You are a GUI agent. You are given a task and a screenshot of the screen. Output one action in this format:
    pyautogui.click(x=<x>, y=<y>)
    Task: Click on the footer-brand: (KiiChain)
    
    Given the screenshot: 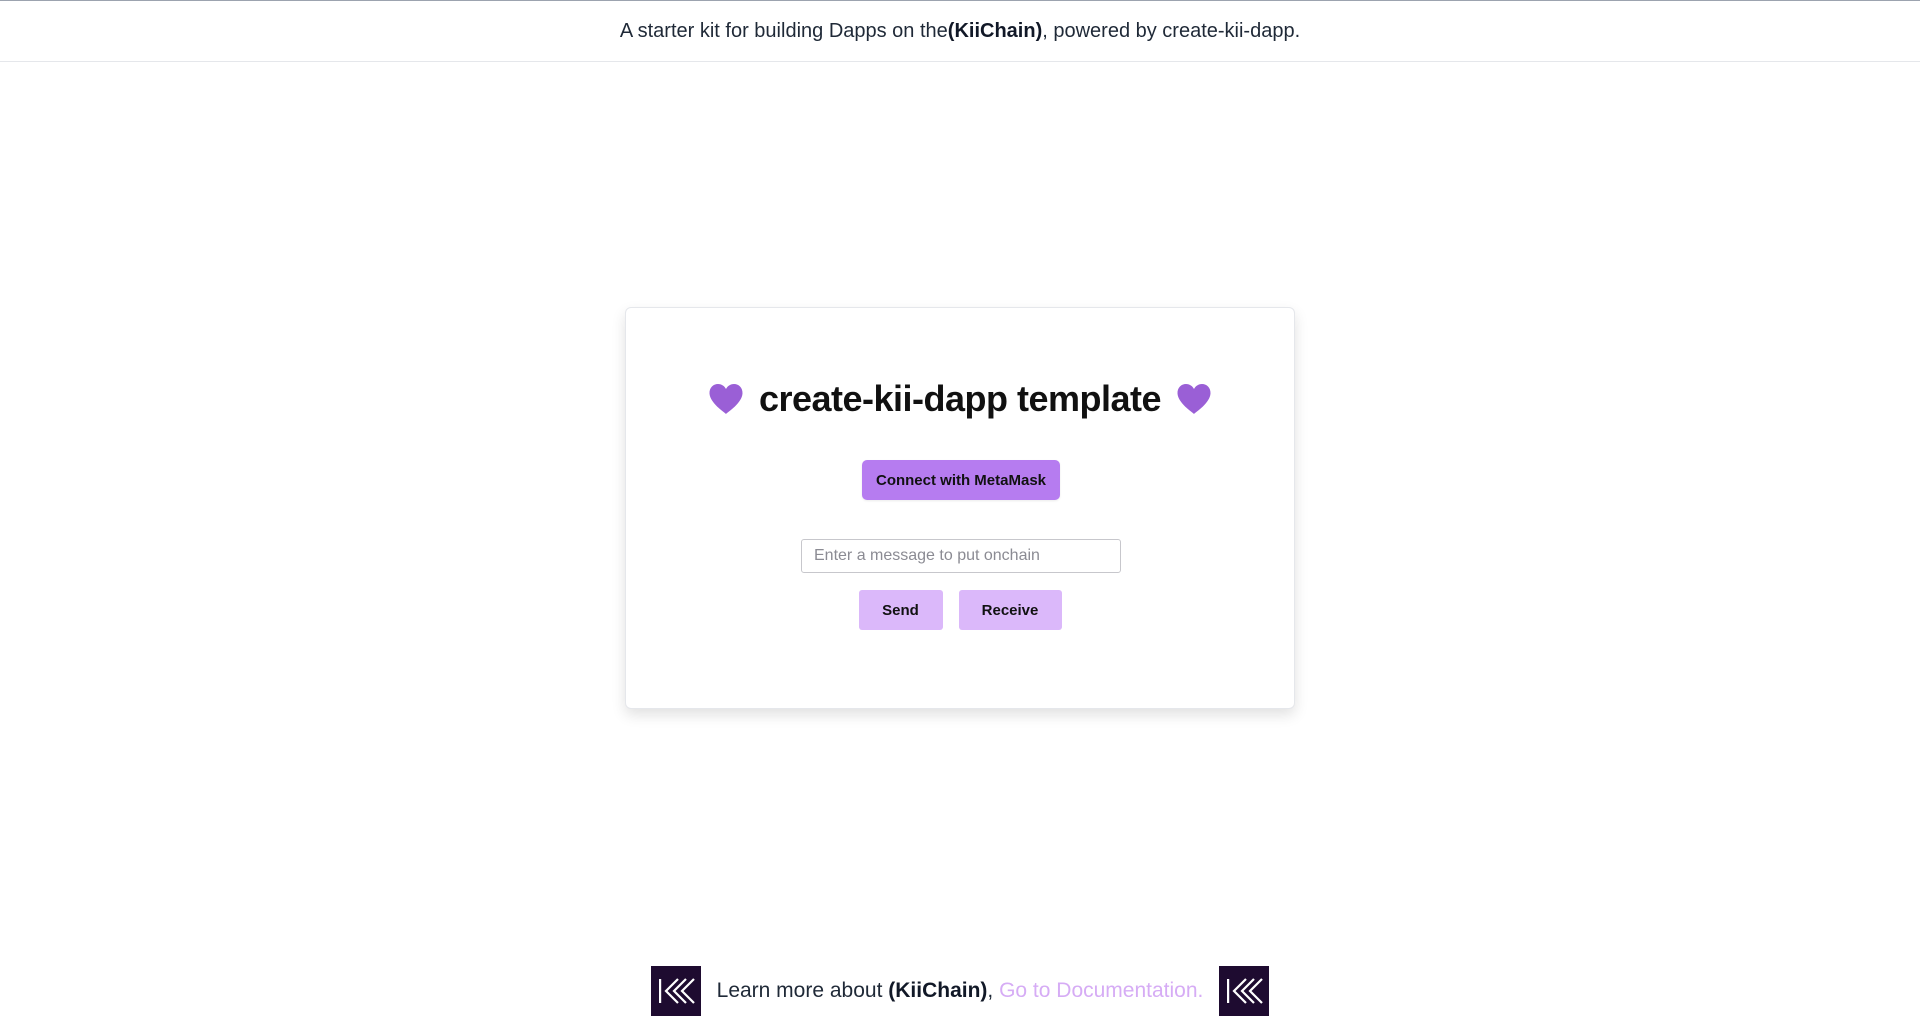 What is the action you would take?
    pyautogui.click(x=938, y=990)
    